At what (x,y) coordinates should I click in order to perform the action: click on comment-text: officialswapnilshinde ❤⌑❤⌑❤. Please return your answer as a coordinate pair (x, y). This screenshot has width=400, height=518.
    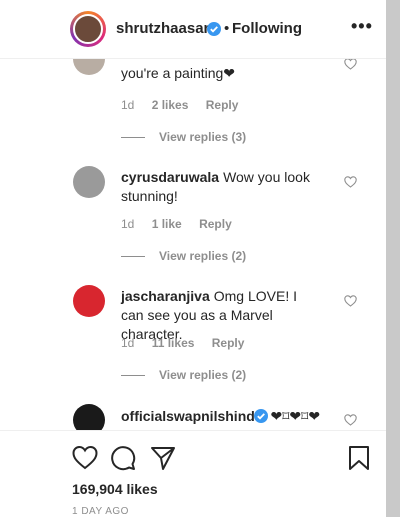
    Looking at the image, I should click on (236, 416).